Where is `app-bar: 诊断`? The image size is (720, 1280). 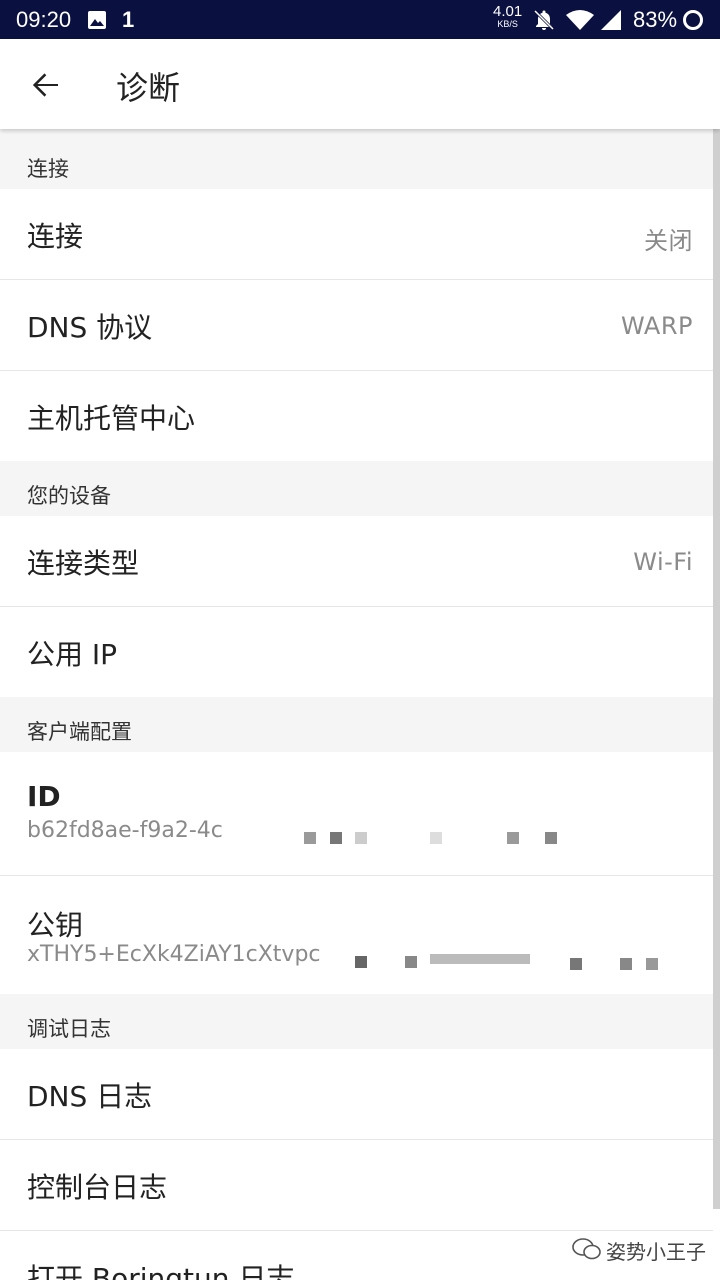 app-bar: 诊断 is located at coordinates (360, 84).